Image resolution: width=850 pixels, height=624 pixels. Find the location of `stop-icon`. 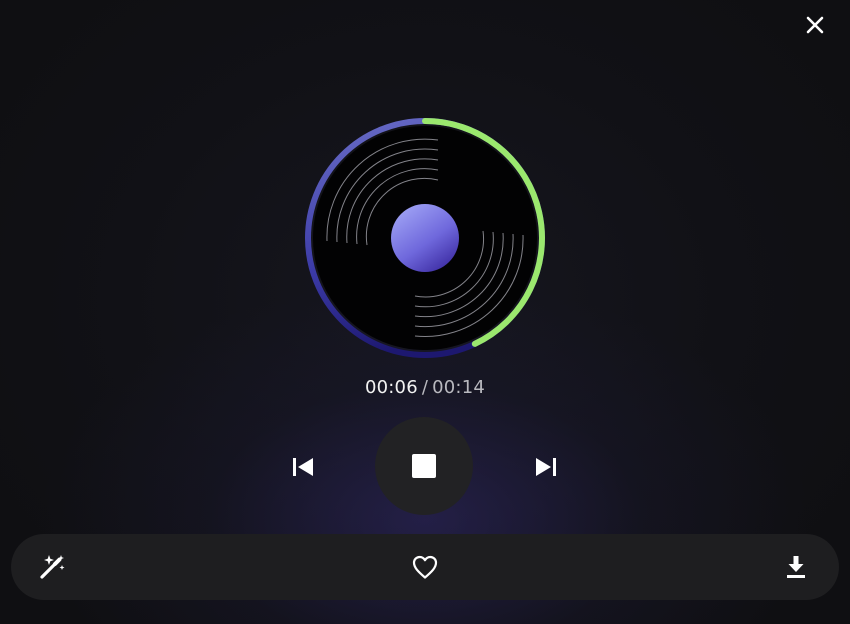

stop-icon is located at coordinates (424, 466).